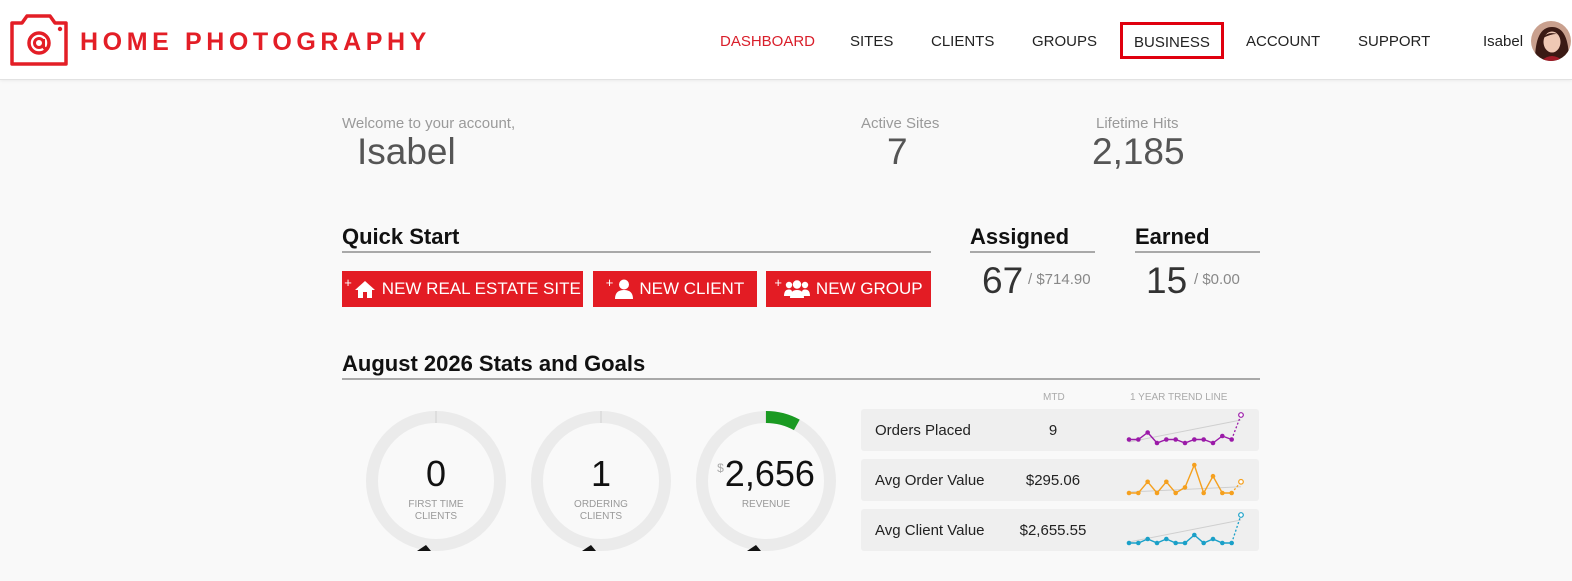  Describe the element at coordinates (1054, 397) in the screenshot. I see `mtd-column-header: MTD` at that location.